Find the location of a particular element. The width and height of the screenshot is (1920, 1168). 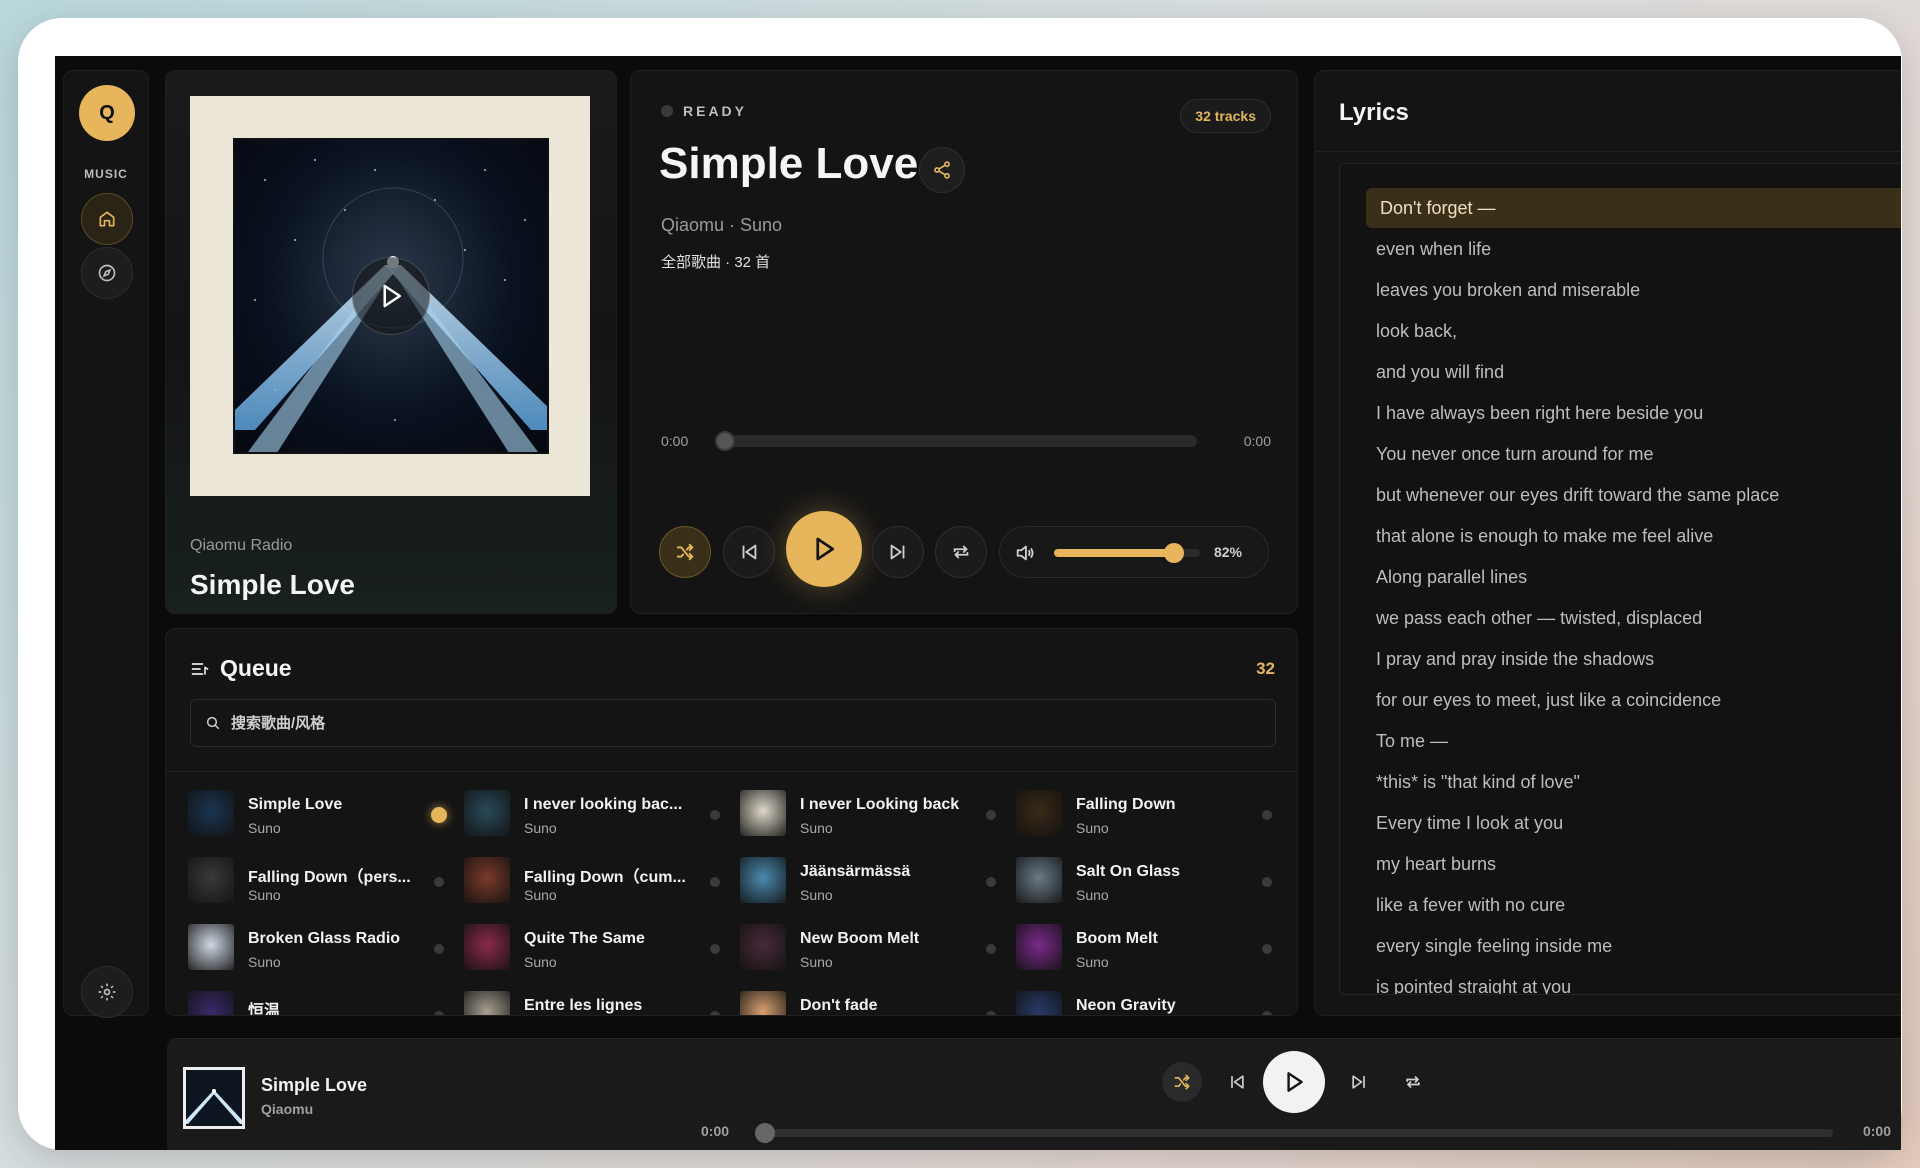

mini-player-title: Simple Love is located at coordinates (314, 1085).